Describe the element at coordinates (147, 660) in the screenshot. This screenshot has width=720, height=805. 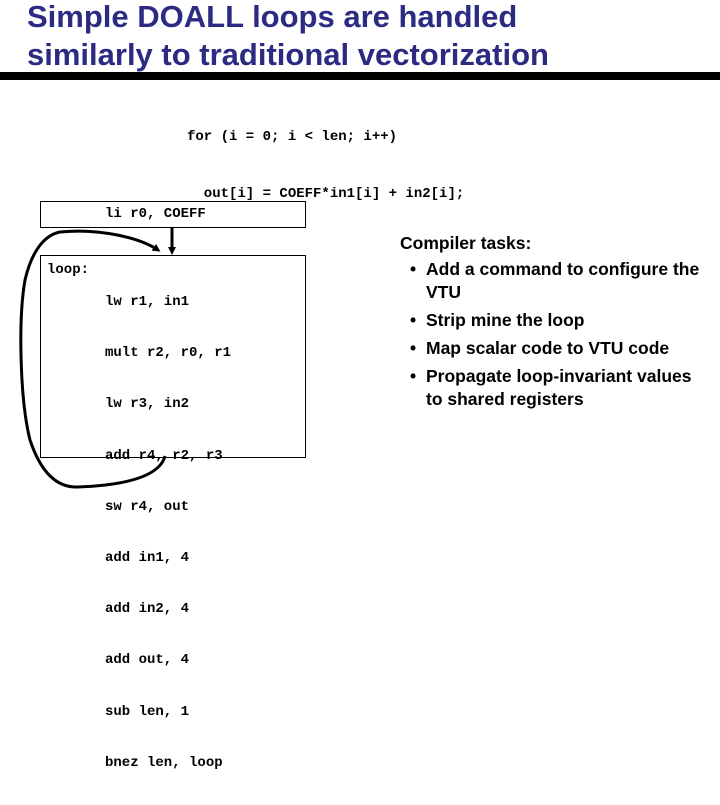
I see `instruction: add out, 4` at that location.